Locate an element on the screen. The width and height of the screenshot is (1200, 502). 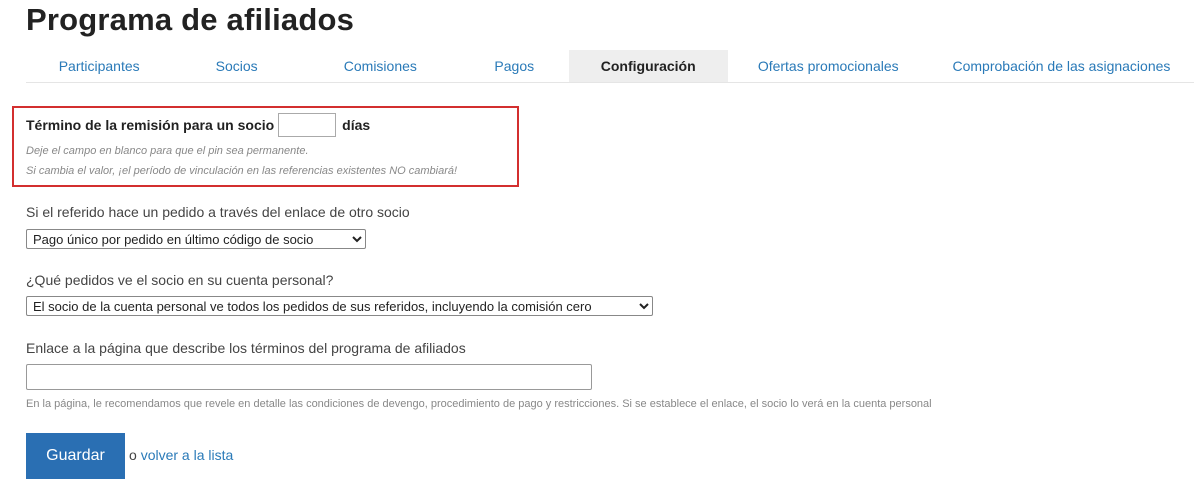
referral-term-label: Término de la remisión para un socio is located at coordinates (150, 125).